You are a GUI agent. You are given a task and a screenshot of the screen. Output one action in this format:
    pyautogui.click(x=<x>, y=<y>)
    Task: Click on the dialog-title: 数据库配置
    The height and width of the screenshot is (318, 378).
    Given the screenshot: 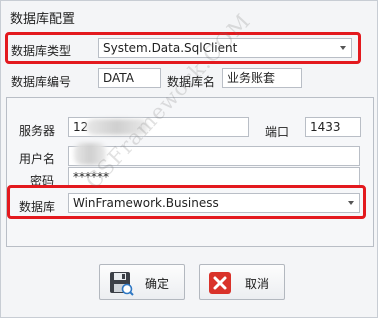 What is the action you would take?
    pyautogui.click(x=43, y=19)
    